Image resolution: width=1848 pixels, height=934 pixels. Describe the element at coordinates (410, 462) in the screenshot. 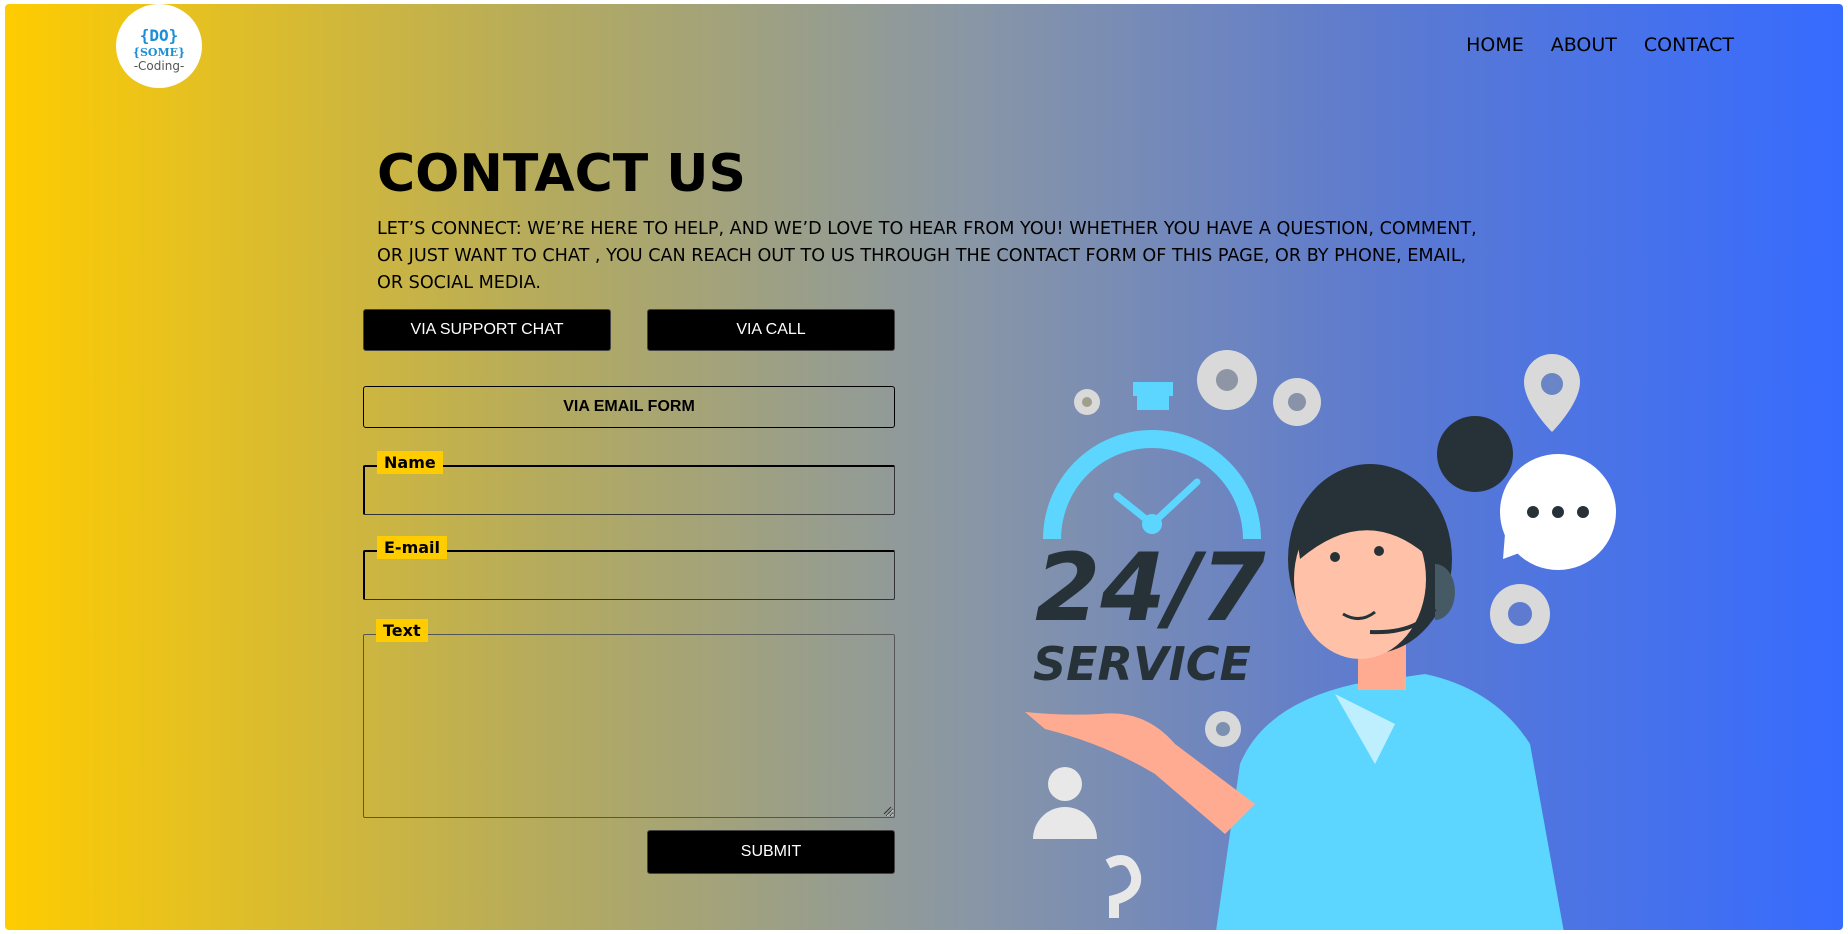

I see `name-label: Name` at that location.